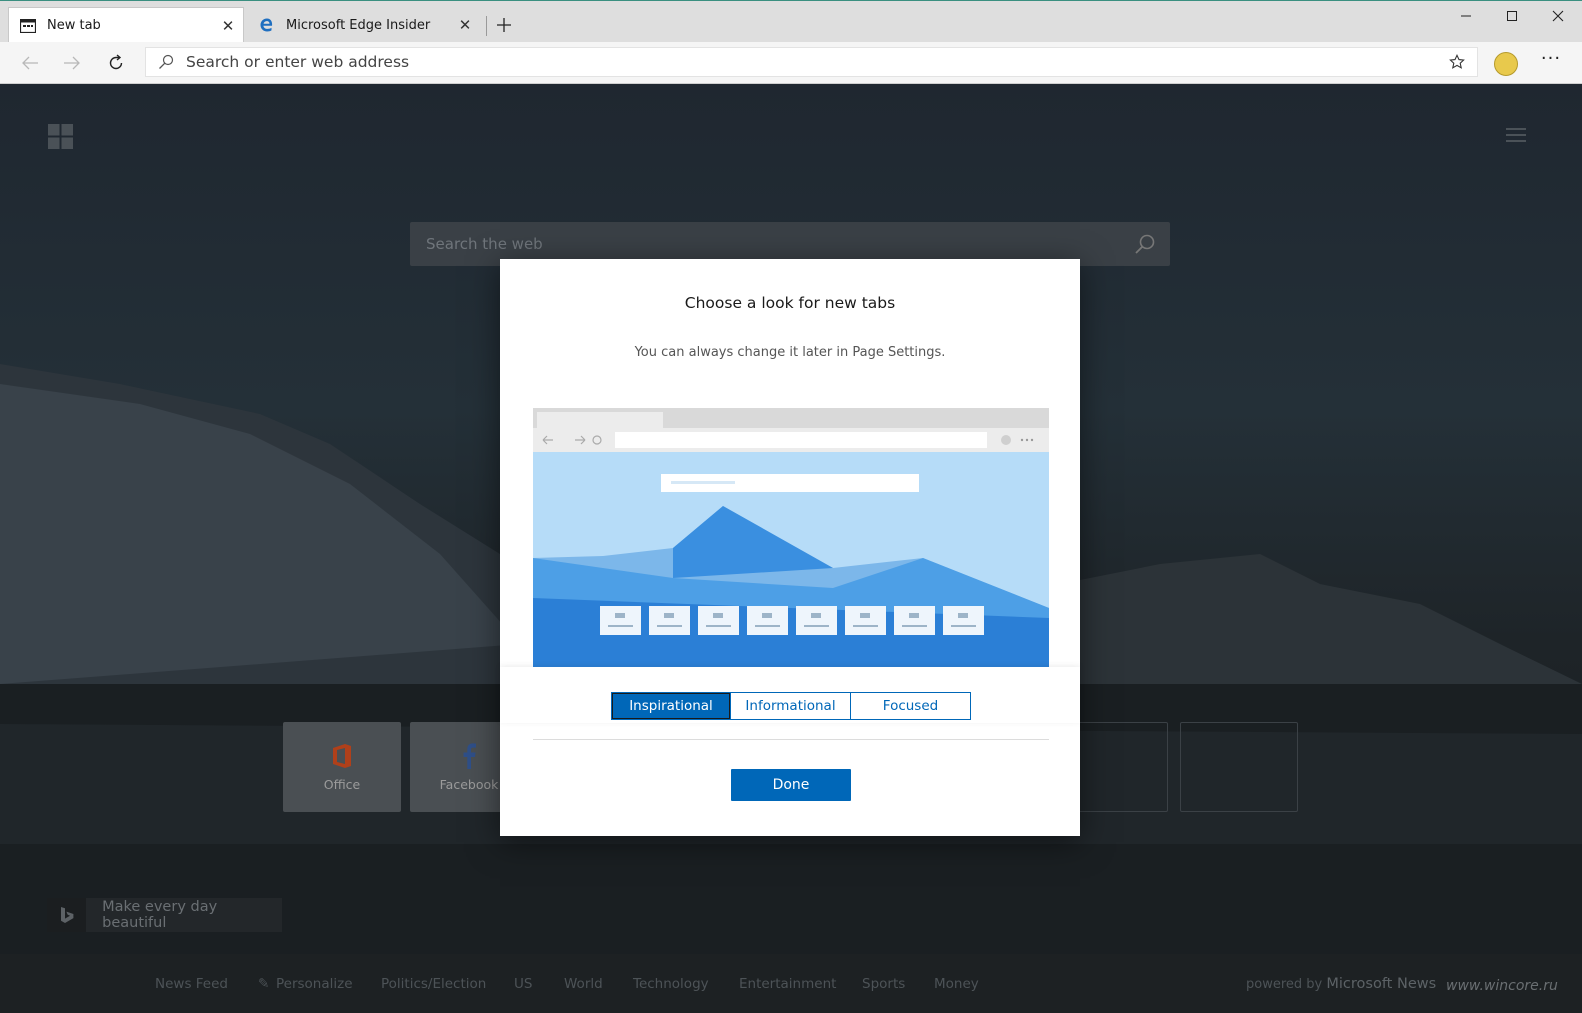  I want to click on watermark-text: www.wincore.ru, so click(1502, 986).